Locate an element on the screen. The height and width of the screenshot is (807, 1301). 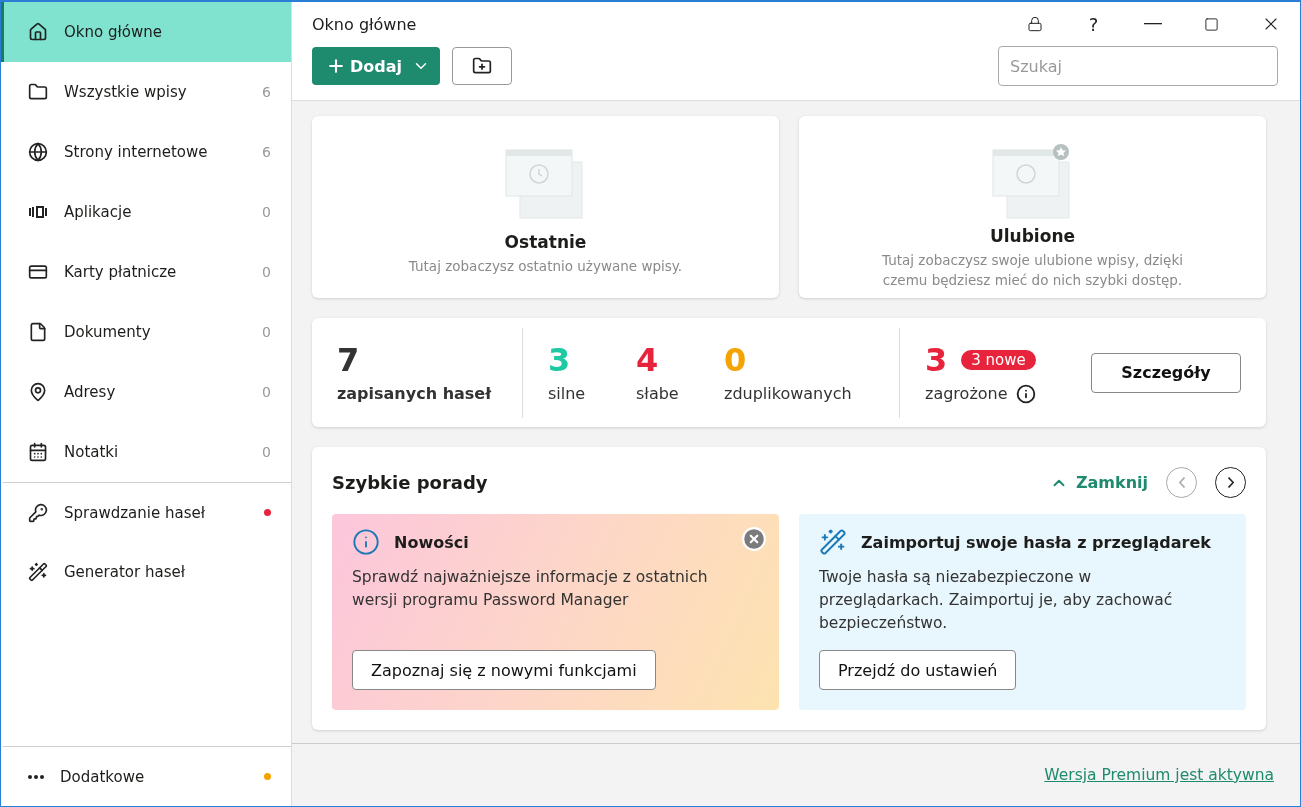
premium-status-link: Wersja Premium jest aktywna is located at coordinates (1159, 775).